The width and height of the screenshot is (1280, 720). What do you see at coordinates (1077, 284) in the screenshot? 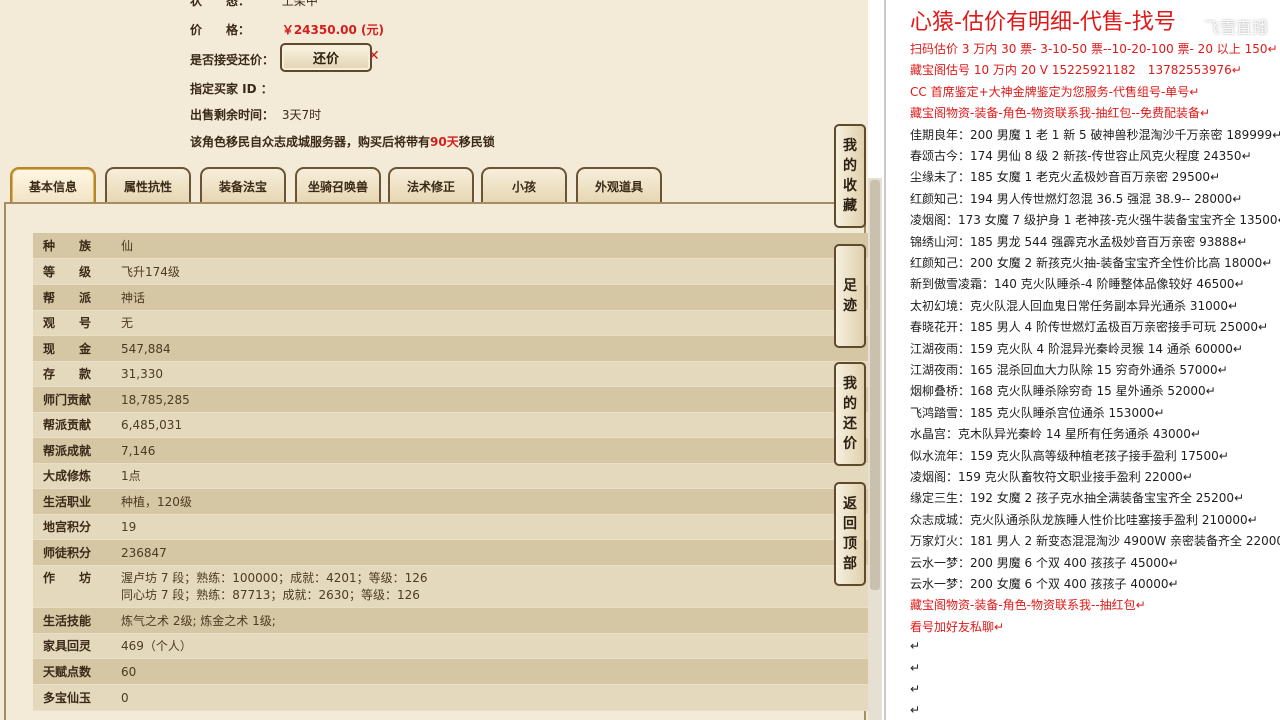
I see `notes-line: 新到傲雪凌霜：140 克火队睡杀-4 阶睡整体品像较好 46500↵` at bounding box center [1077, 284].